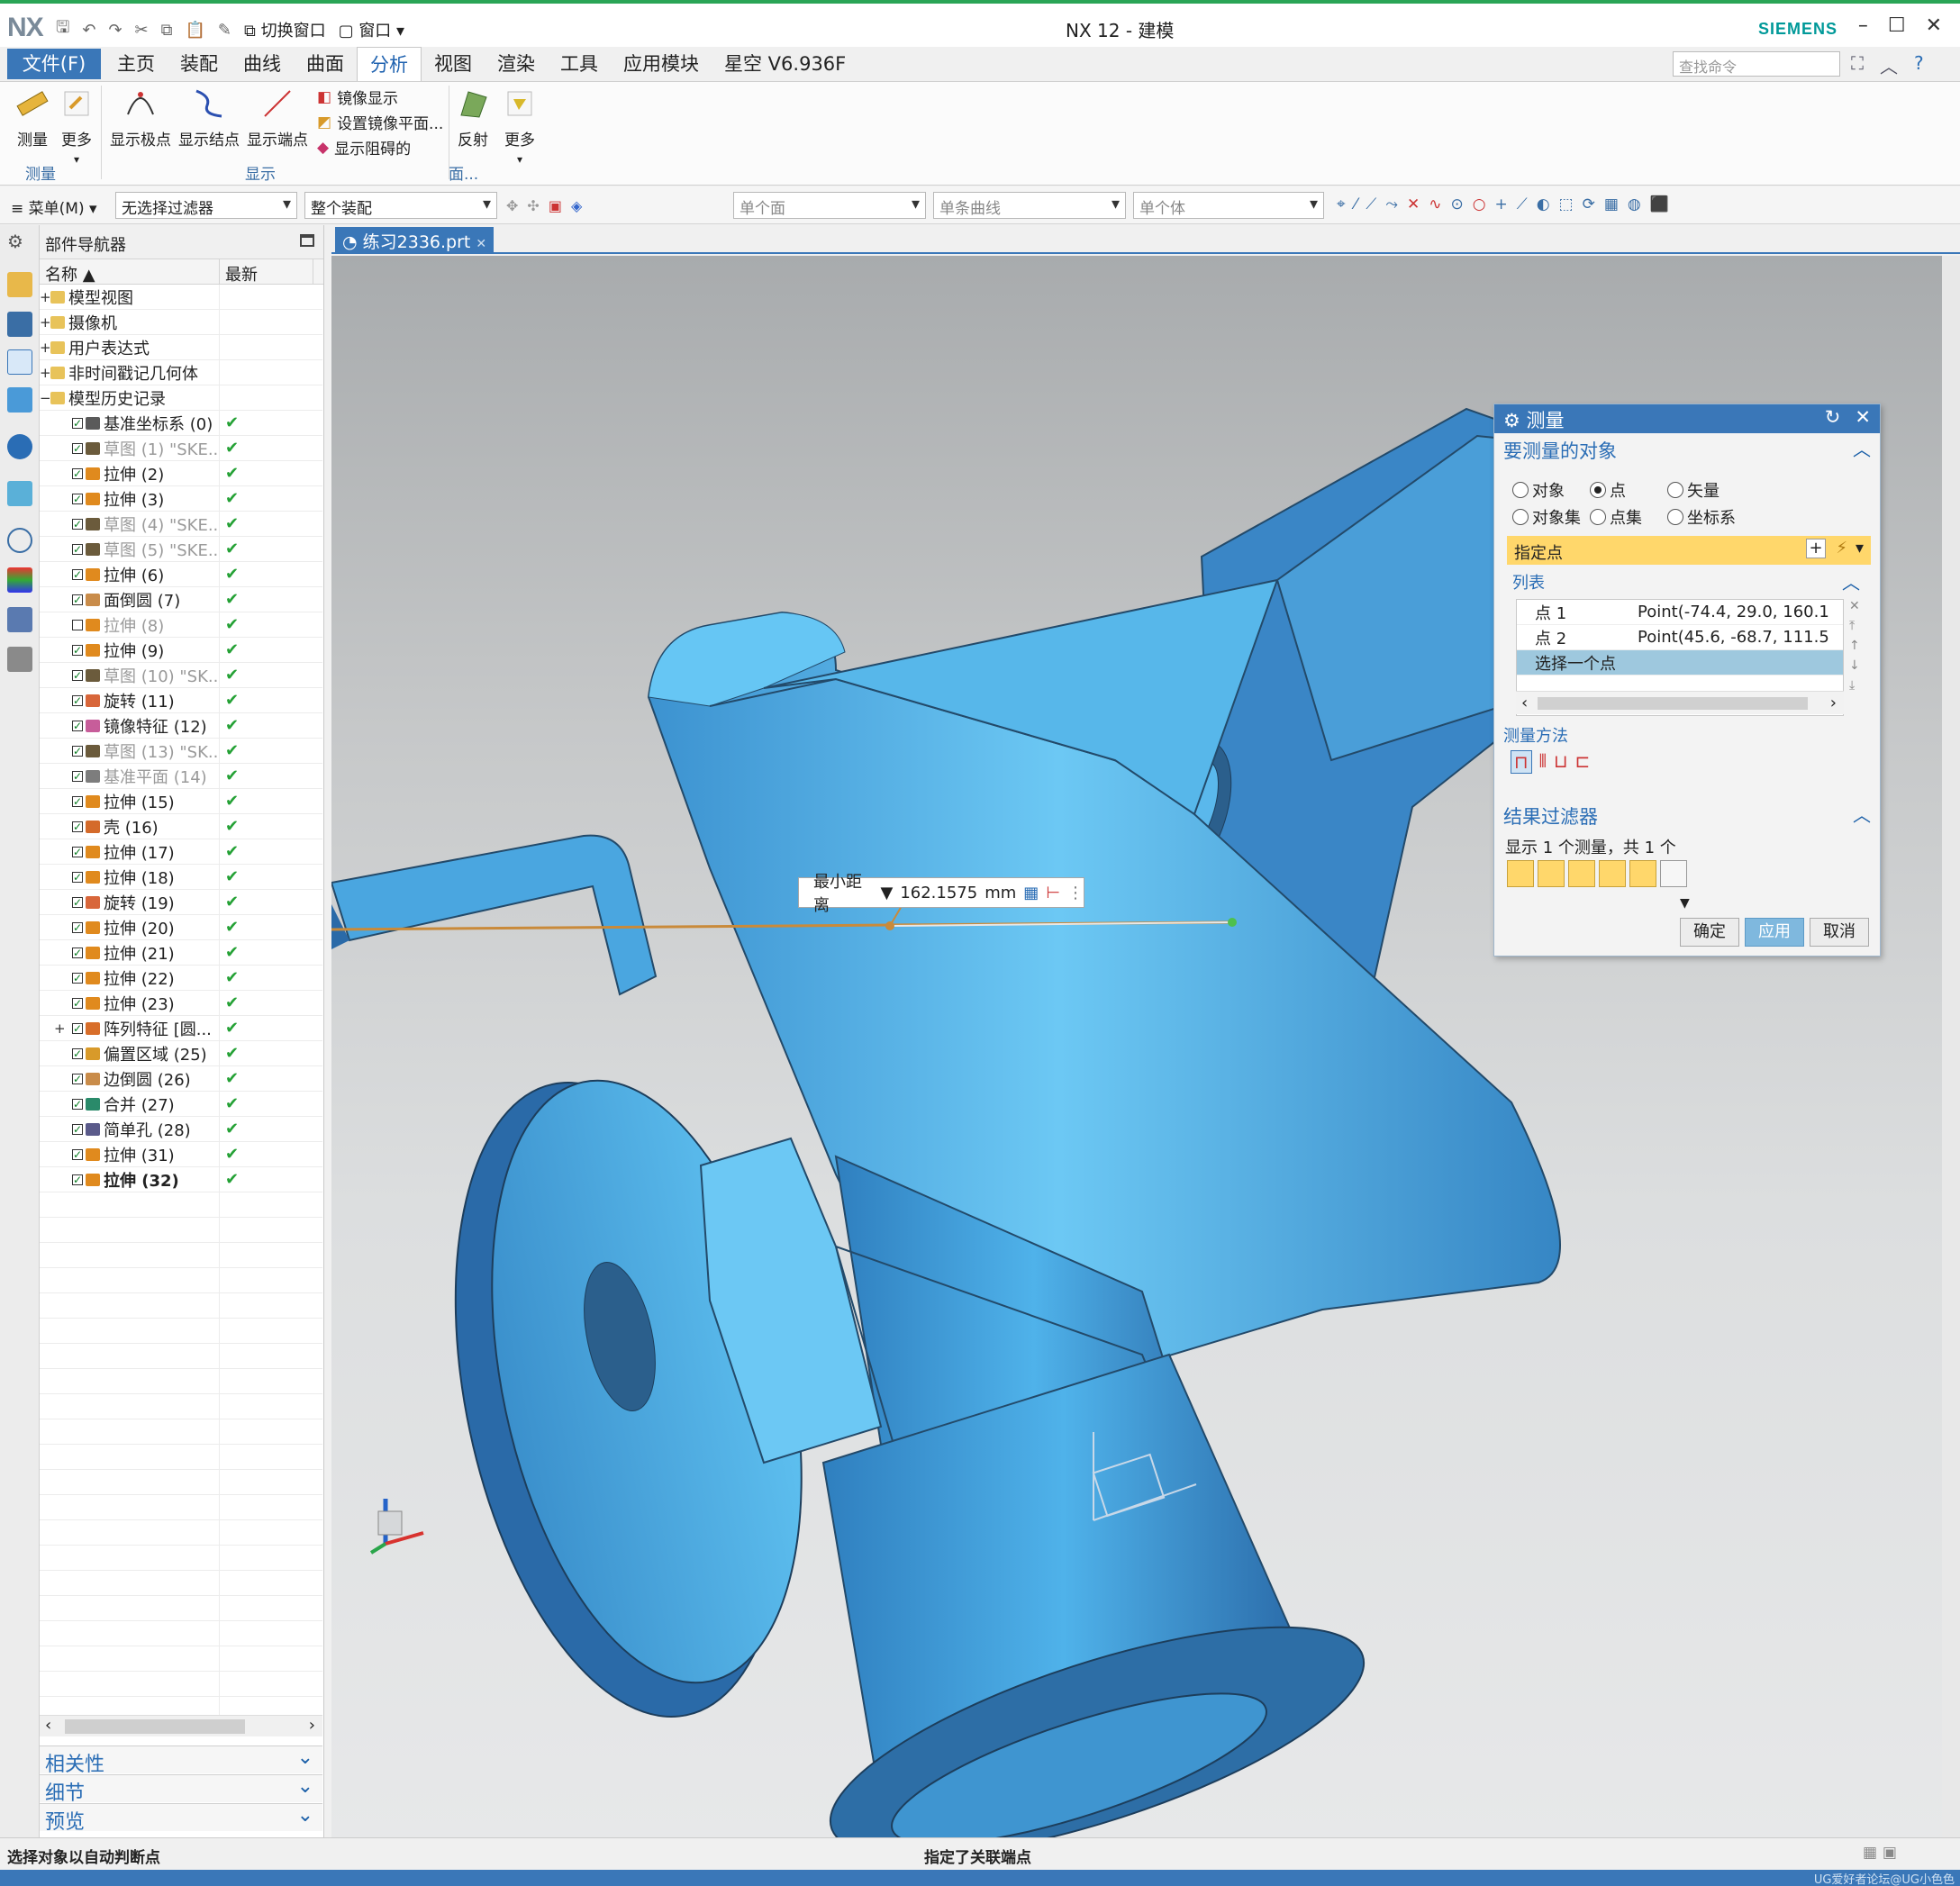 The width and height of the screenshot is (1960, 1886). I want to click on mirror-display-button: ◧ 镜像显示, so click(358, 97).